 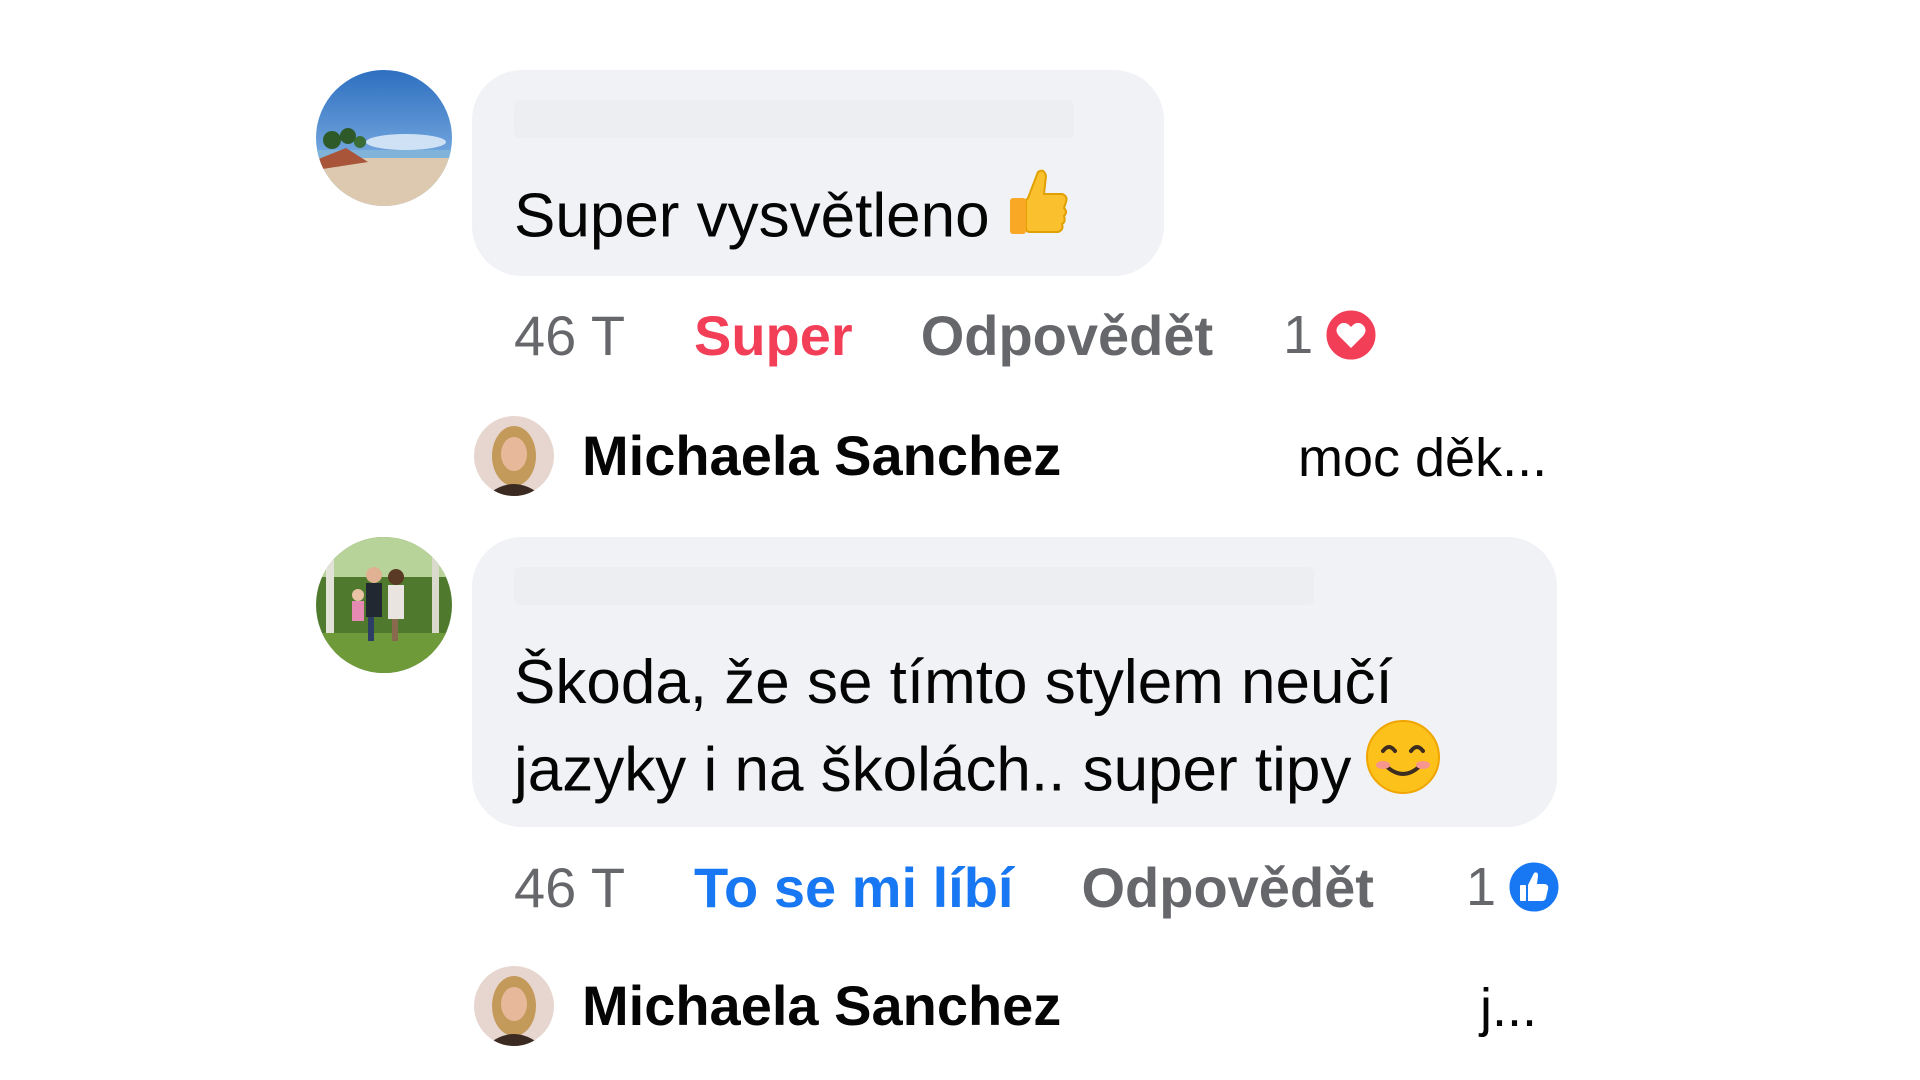 I want to click on smiling-face-emoji, so click(x=1403, y=768).